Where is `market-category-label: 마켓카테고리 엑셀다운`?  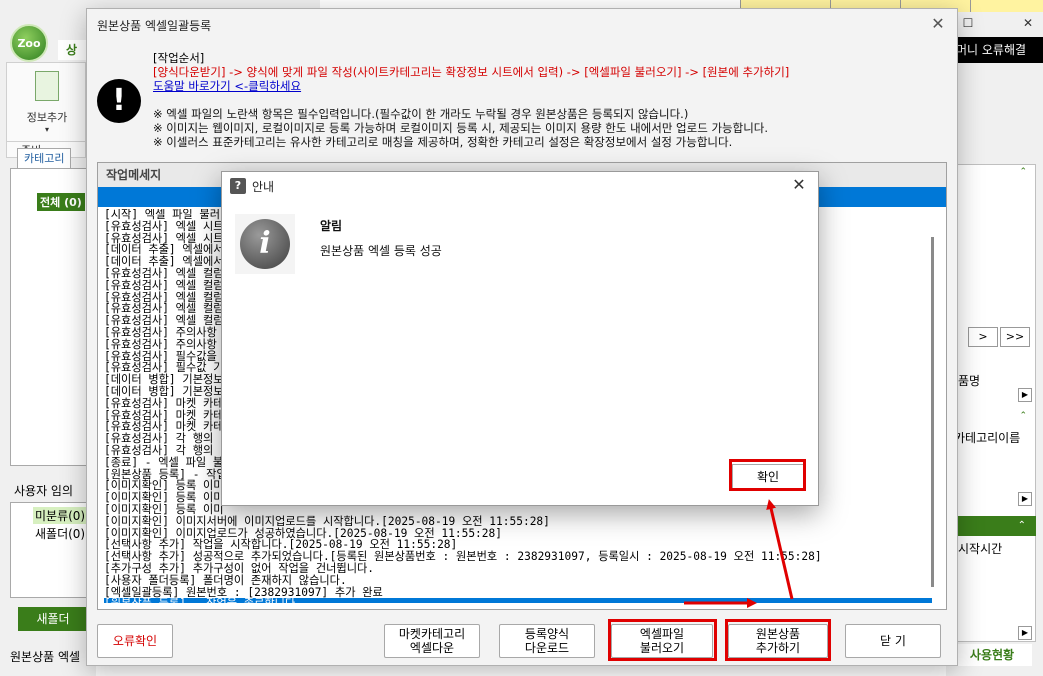
market-category-label: 마켓카테고리 엑셀다운 is located at coordinates (432, 641).